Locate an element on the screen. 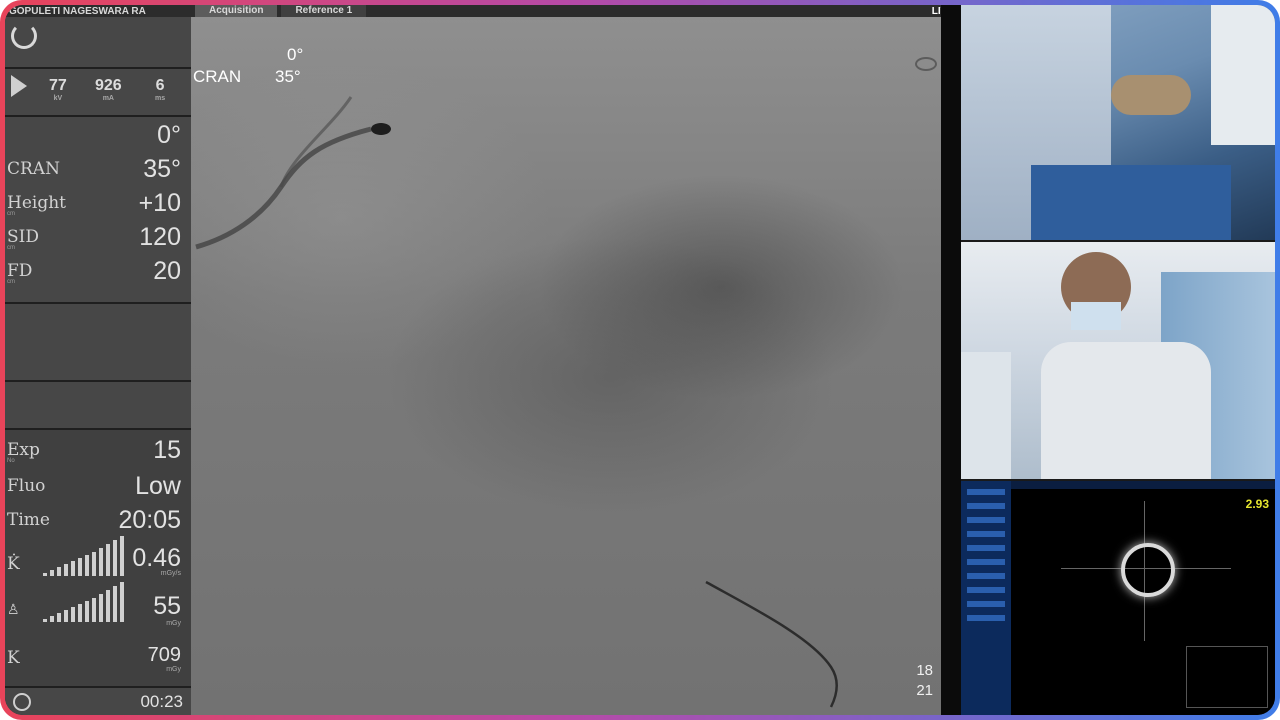 This screenshot has height=720, width=1280. timer-section: 00:23 is located at coordinates (98, 701).